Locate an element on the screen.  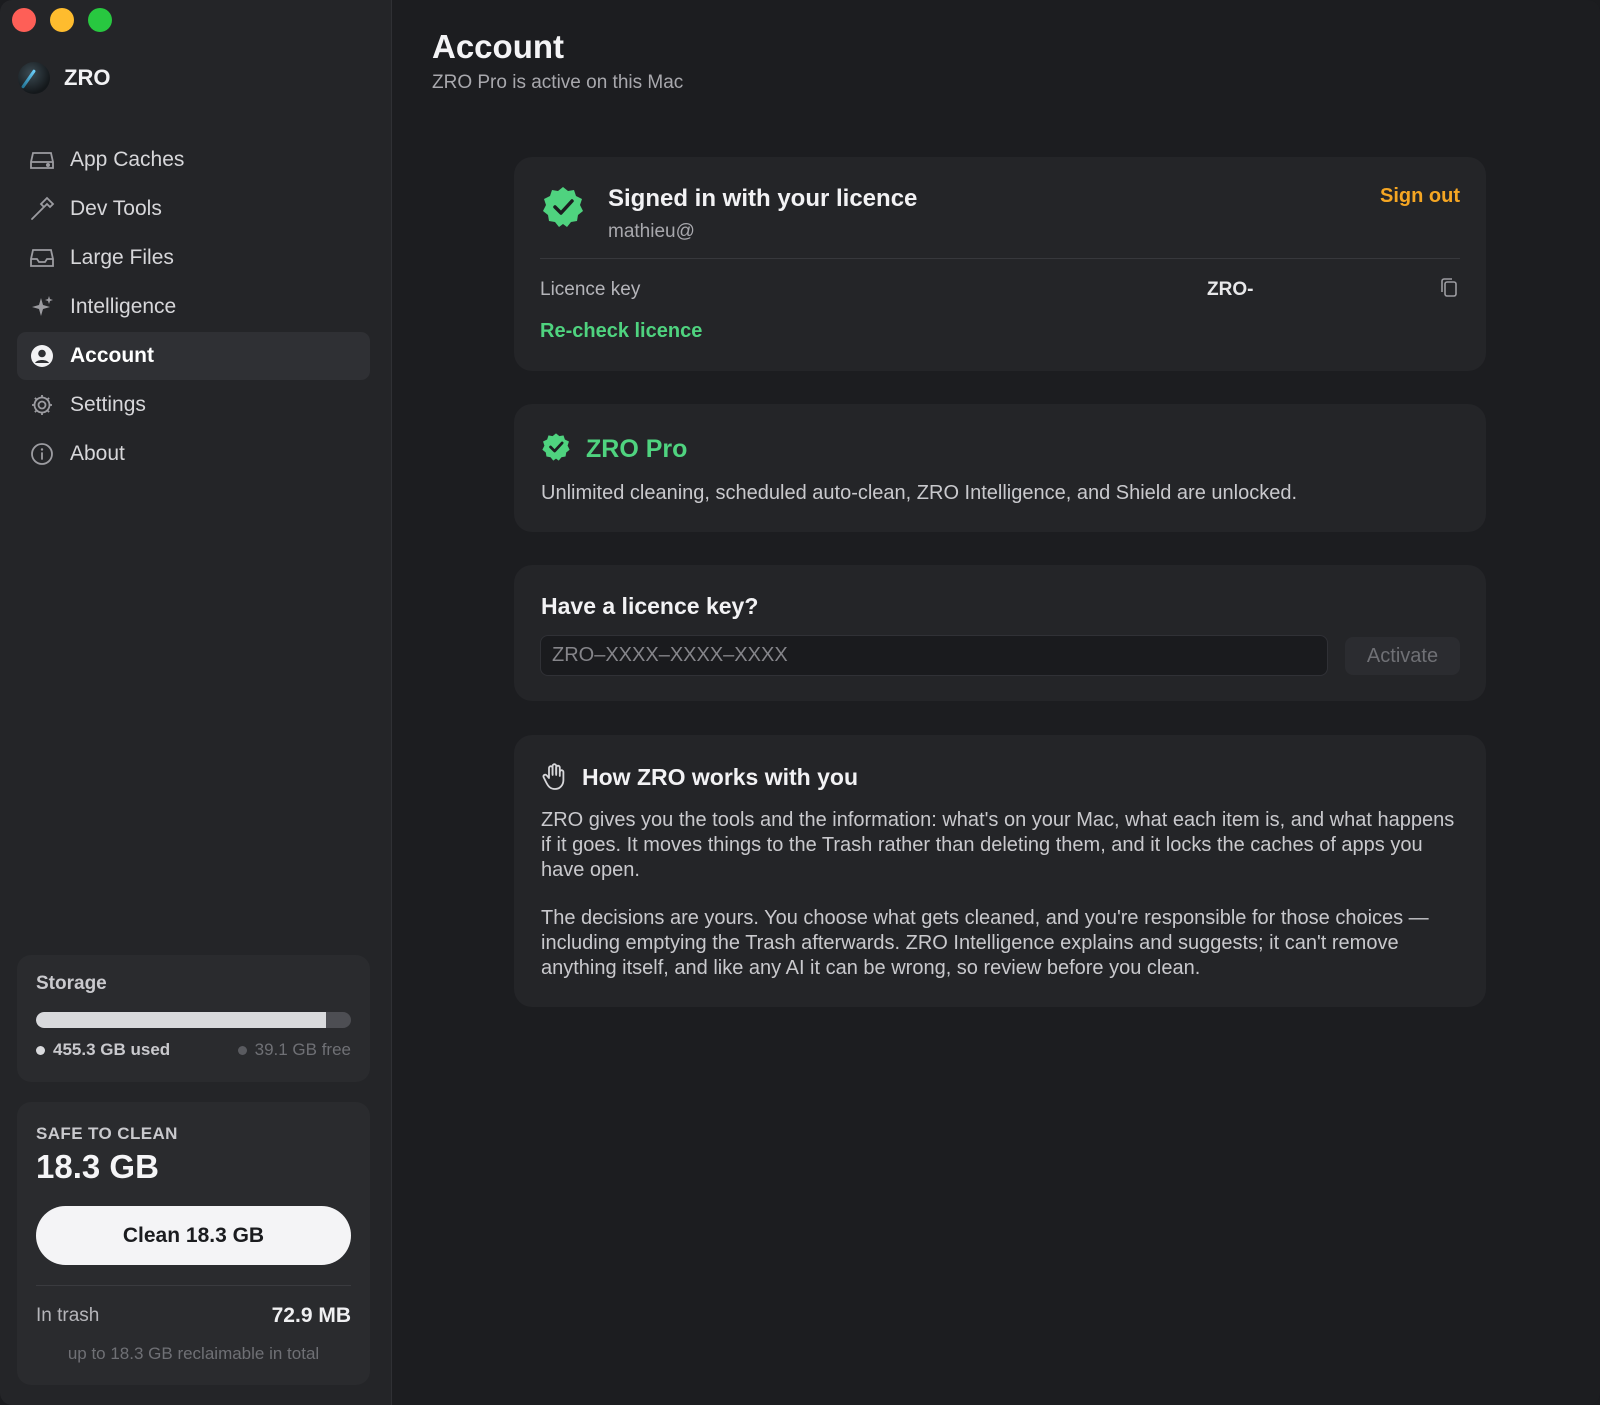
window-controls is located at coordinates (62, 20).